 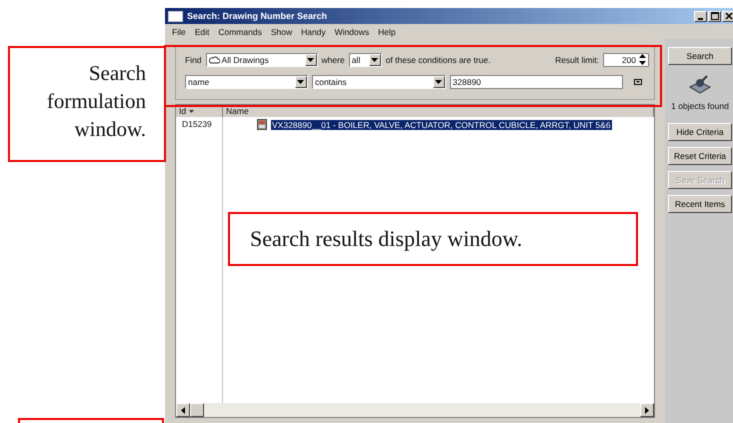 I want to click on minimize-button, so click(x=700, y=16).